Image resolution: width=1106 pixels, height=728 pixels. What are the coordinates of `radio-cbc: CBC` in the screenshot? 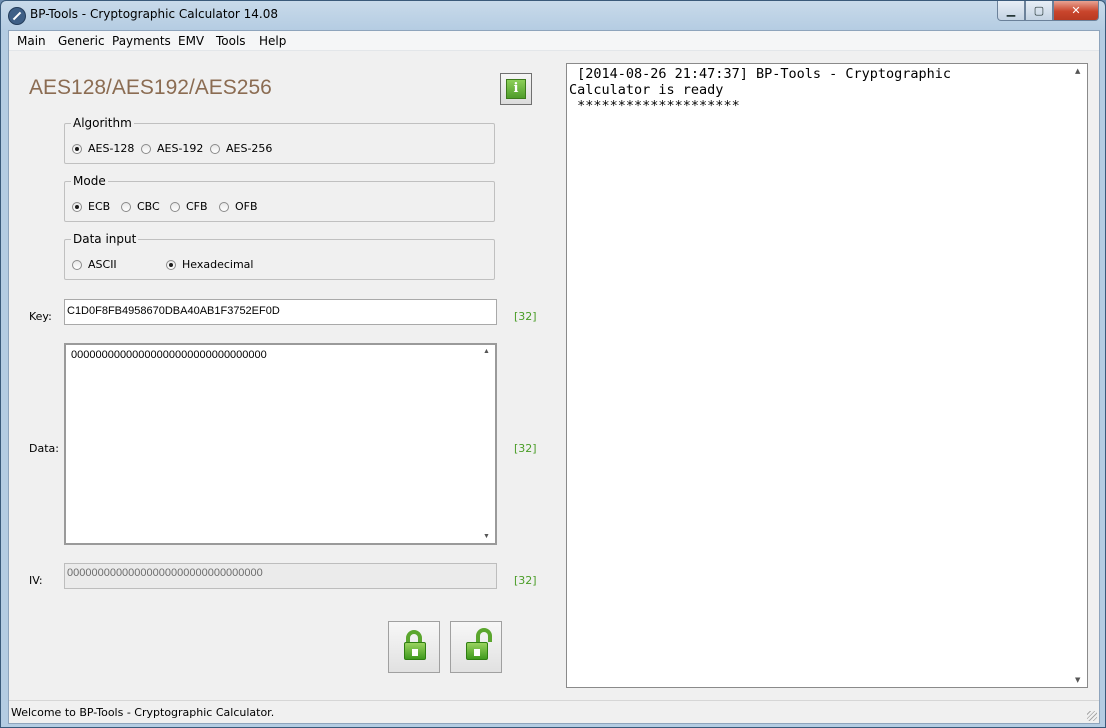 It's located at (140, 206).